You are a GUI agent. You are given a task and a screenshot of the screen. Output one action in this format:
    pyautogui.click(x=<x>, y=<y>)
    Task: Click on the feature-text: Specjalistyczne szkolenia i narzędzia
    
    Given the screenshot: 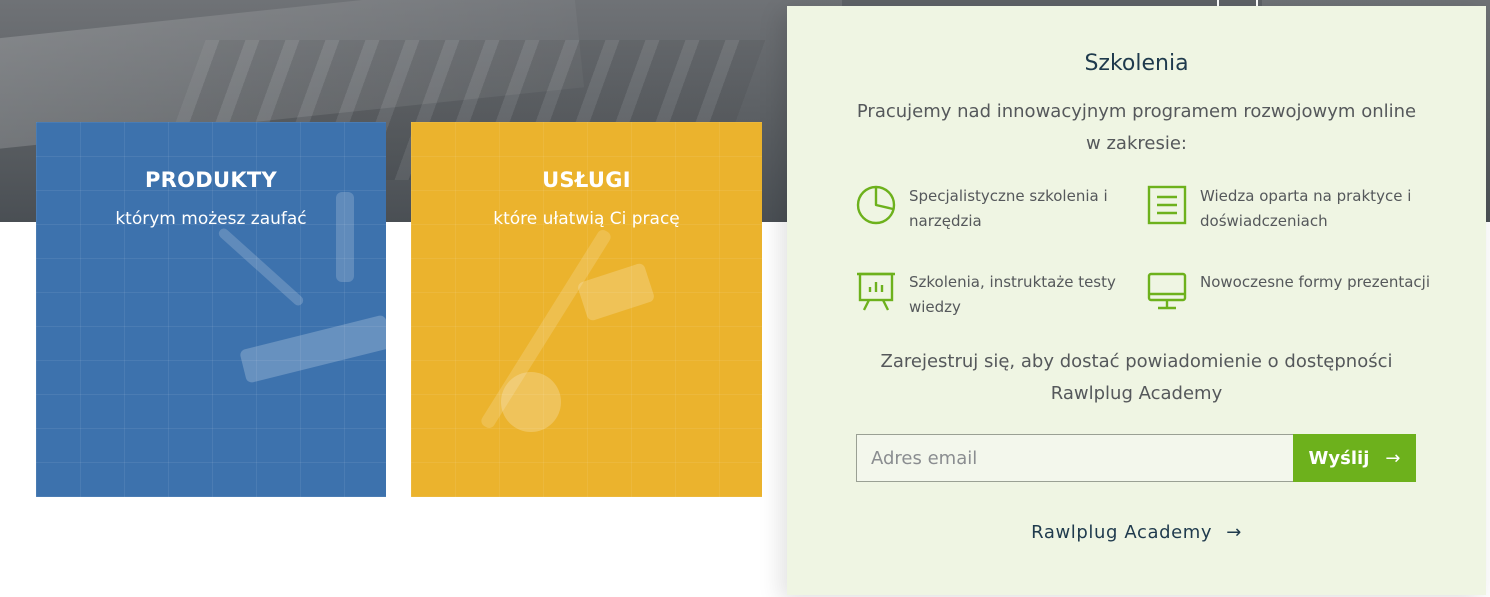 What is the action you would take?
    pyautogui.click(x=1008, y=208)
    